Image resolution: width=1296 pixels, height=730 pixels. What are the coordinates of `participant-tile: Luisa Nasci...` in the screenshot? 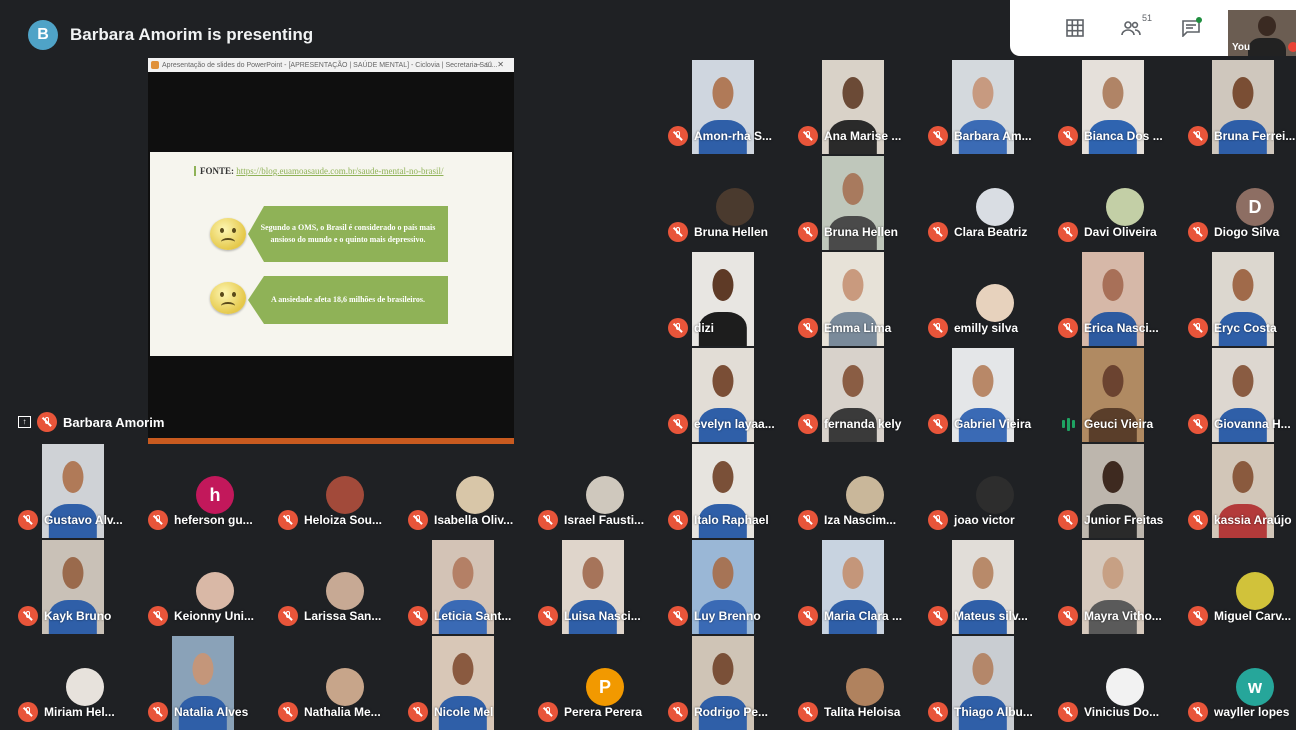 It's located at (602, 586).